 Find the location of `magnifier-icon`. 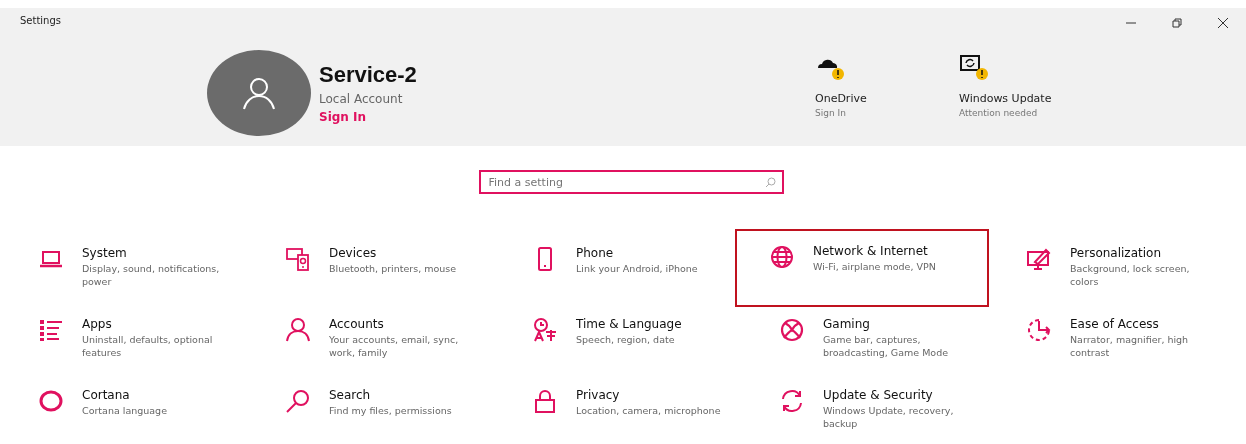

magnifier-icon is located at coordinates (298, 401).